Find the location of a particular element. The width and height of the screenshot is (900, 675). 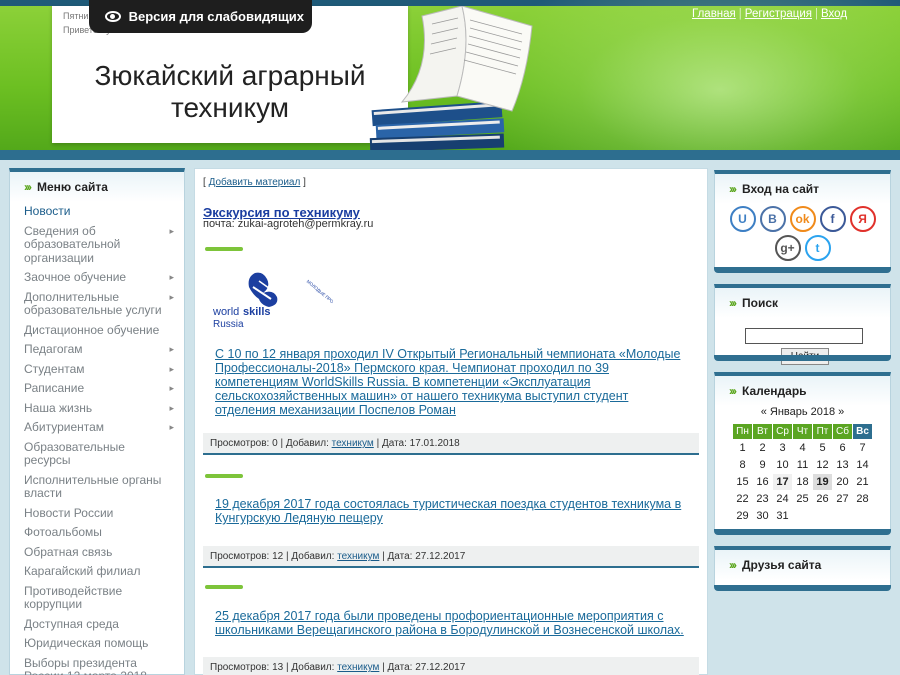

sidebar-item-label: Новости России is located at coordinates (69, 512).